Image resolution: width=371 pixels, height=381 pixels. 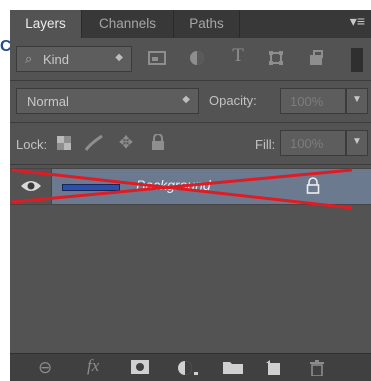 What do you see at coordinates (188, 370) in the screenshot?
I see `adjustment-layer-icon` at bounding box center [188, 370].